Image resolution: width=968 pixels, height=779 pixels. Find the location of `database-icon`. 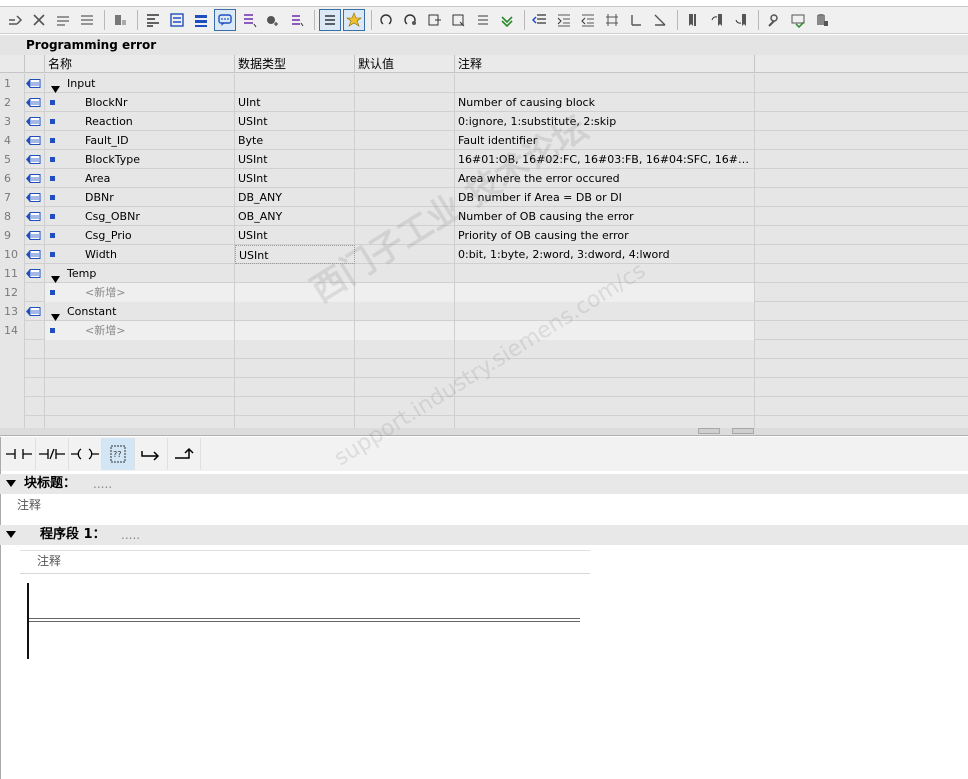

database-icon is located at coordinates (822, 20).